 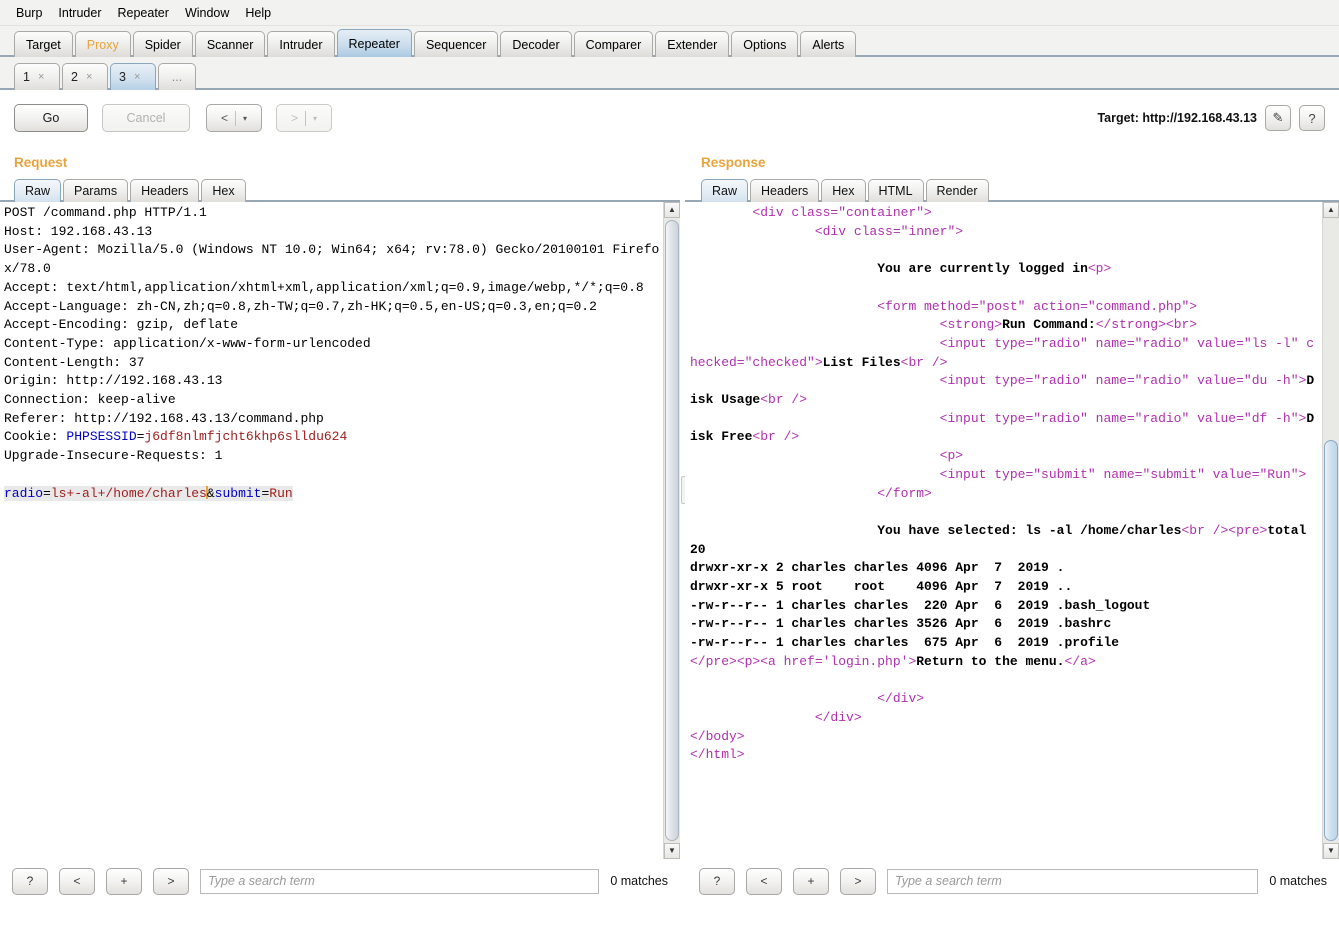 What do you see at coordinates (171, 881) in the screenshot?
I see `request-search-next-button: >` at bounding box center [171, 881].